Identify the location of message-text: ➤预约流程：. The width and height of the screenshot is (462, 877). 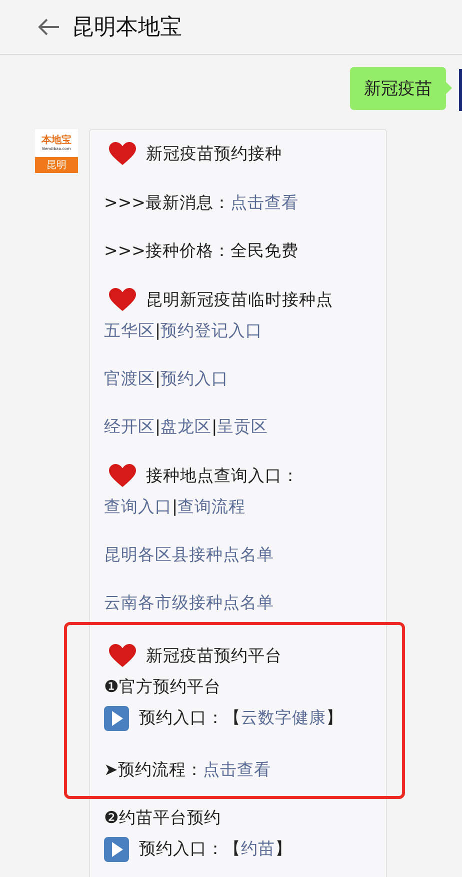
(153, 770).